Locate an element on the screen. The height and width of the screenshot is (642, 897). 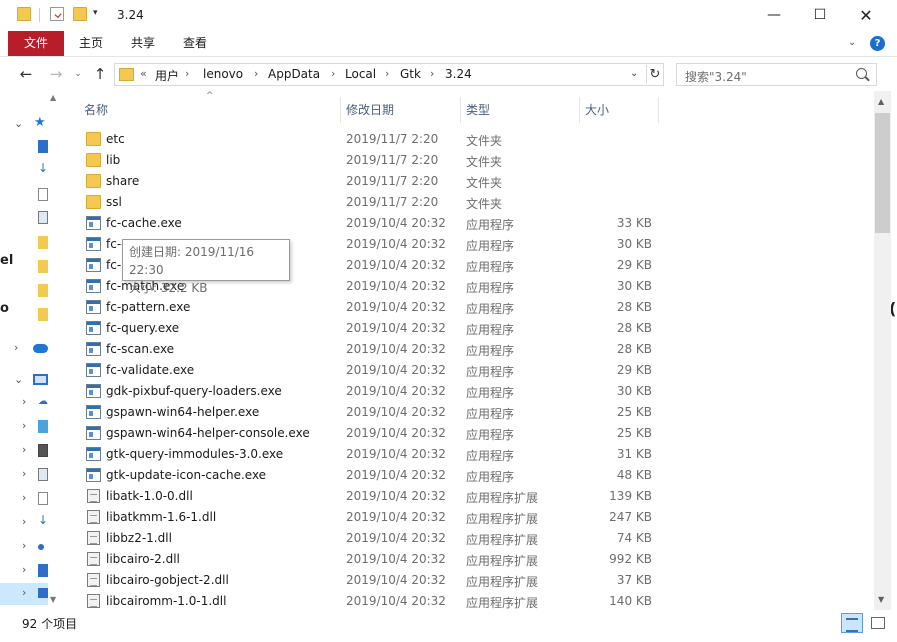
file-name: libcairomm-1.0-1.dll is located at coordinates (166, 601).